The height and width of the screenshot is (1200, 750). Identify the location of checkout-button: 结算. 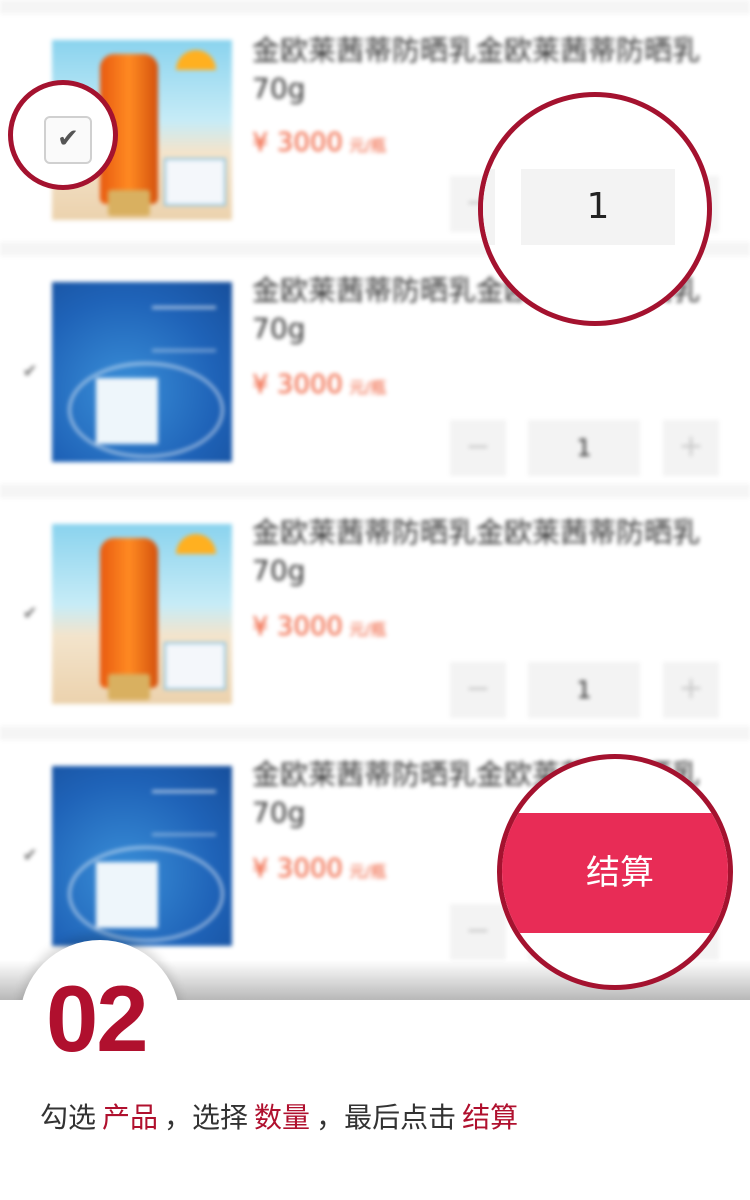
(615, 873).